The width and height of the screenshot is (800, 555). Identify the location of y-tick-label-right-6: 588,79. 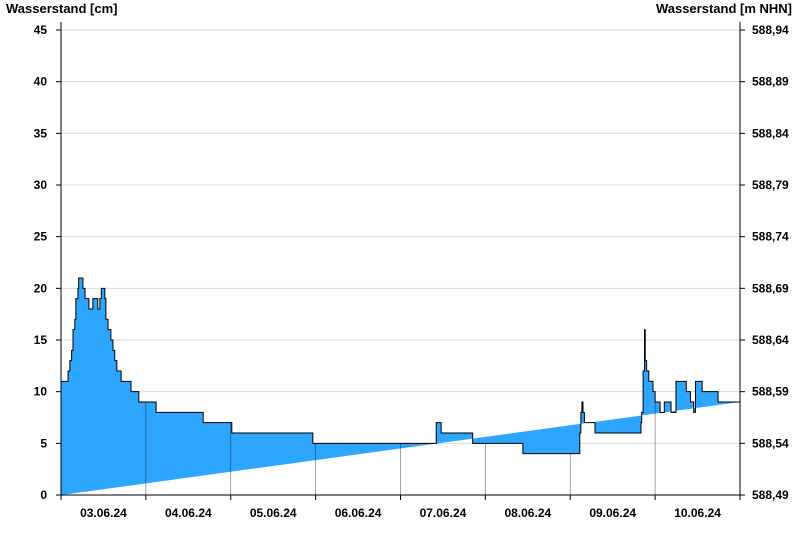
(770, 185).